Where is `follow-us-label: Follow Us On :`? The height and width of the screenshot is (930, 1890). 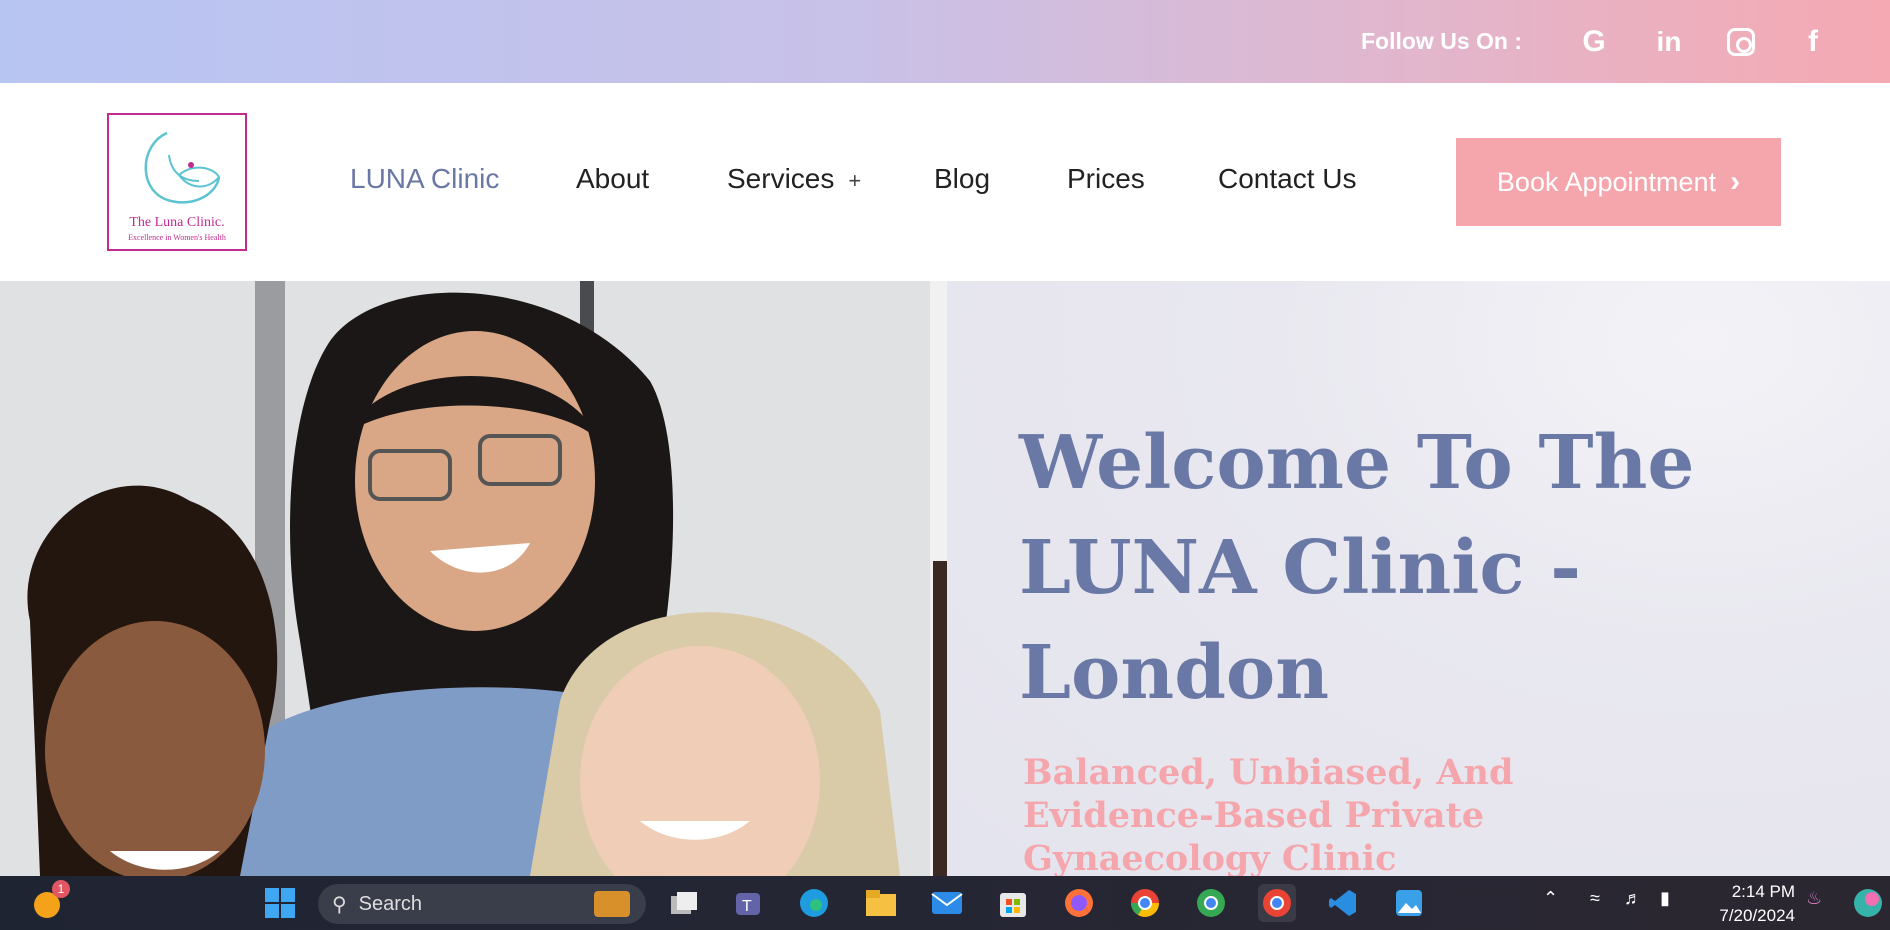
follow-us-label: Follow Us On : is located at coordinates (1441, 41).